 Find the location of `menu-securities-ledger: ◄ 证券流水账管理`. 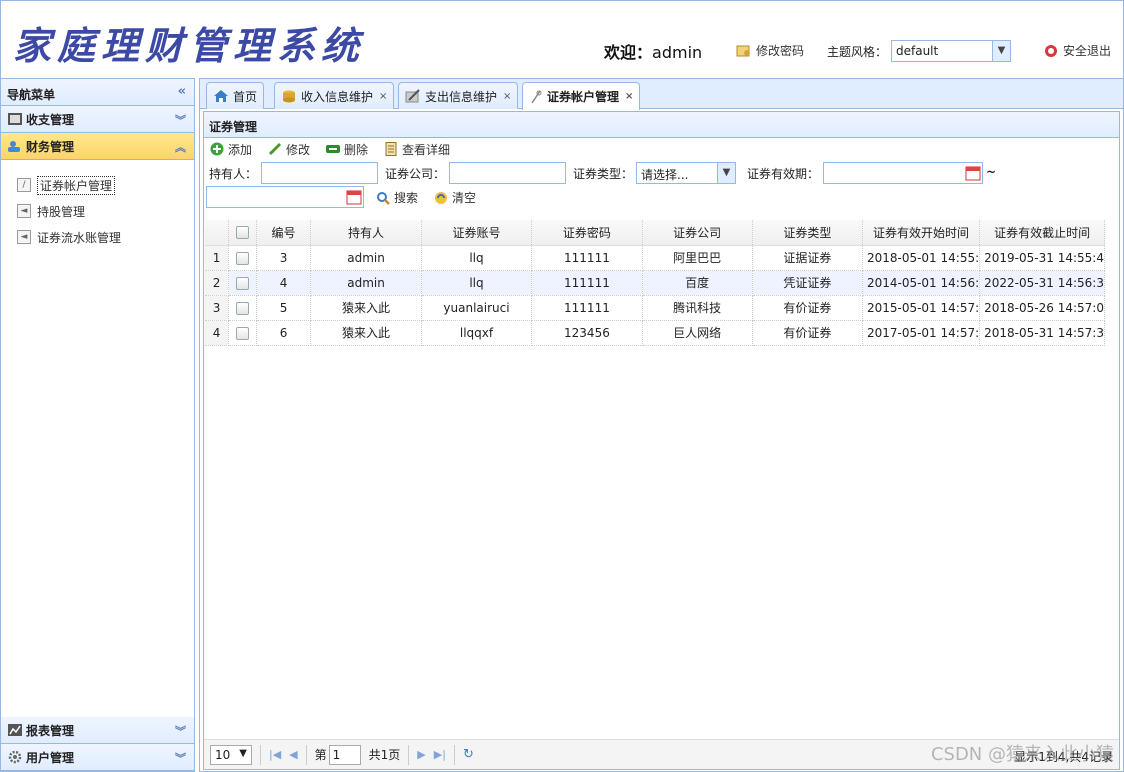

menu-securities-ledger: ◄ 证券流水账管理 is located at coordinates (105, 237).